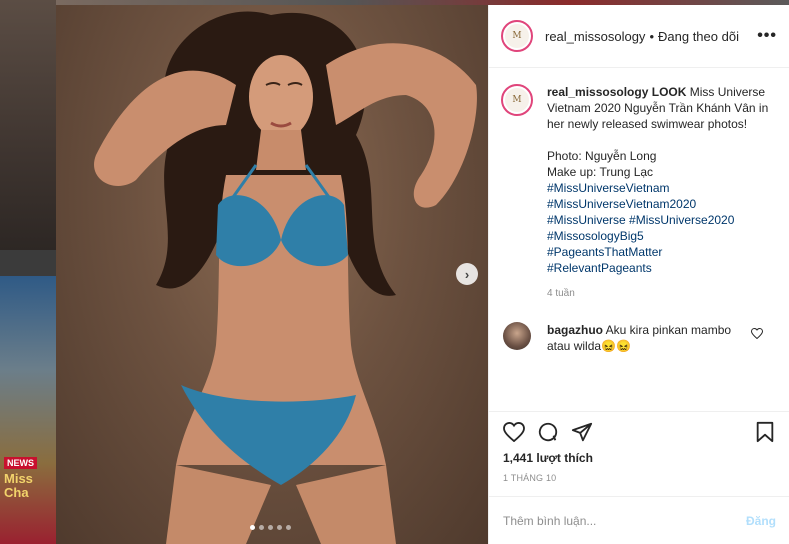 The width and height of the screenshot is (789, 544). I want to click on header-username: real_missosology, so click(595, 36).